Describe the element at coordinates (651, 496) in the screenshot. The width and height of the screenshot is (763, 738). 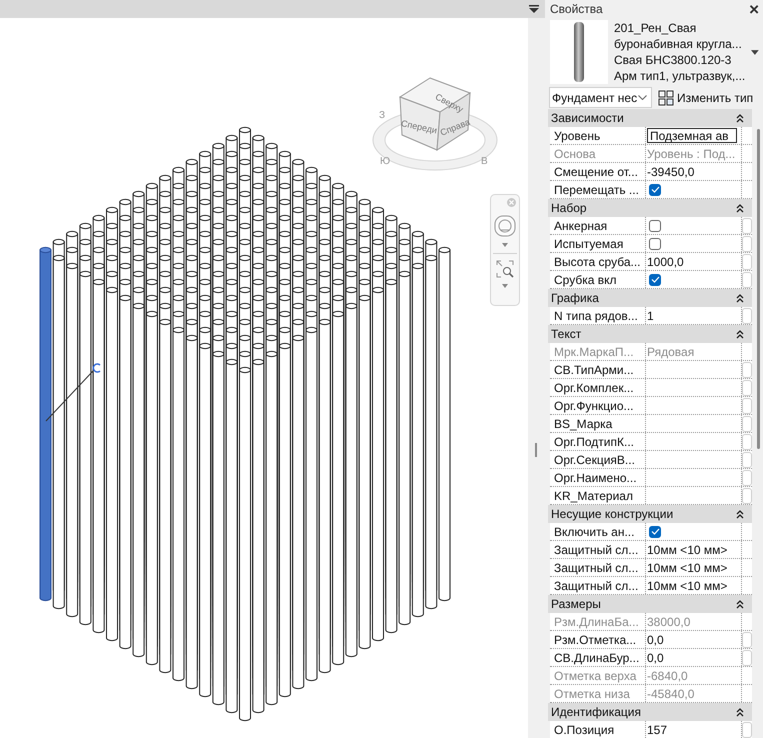
I see `property-row: KR_Материал` at that location.